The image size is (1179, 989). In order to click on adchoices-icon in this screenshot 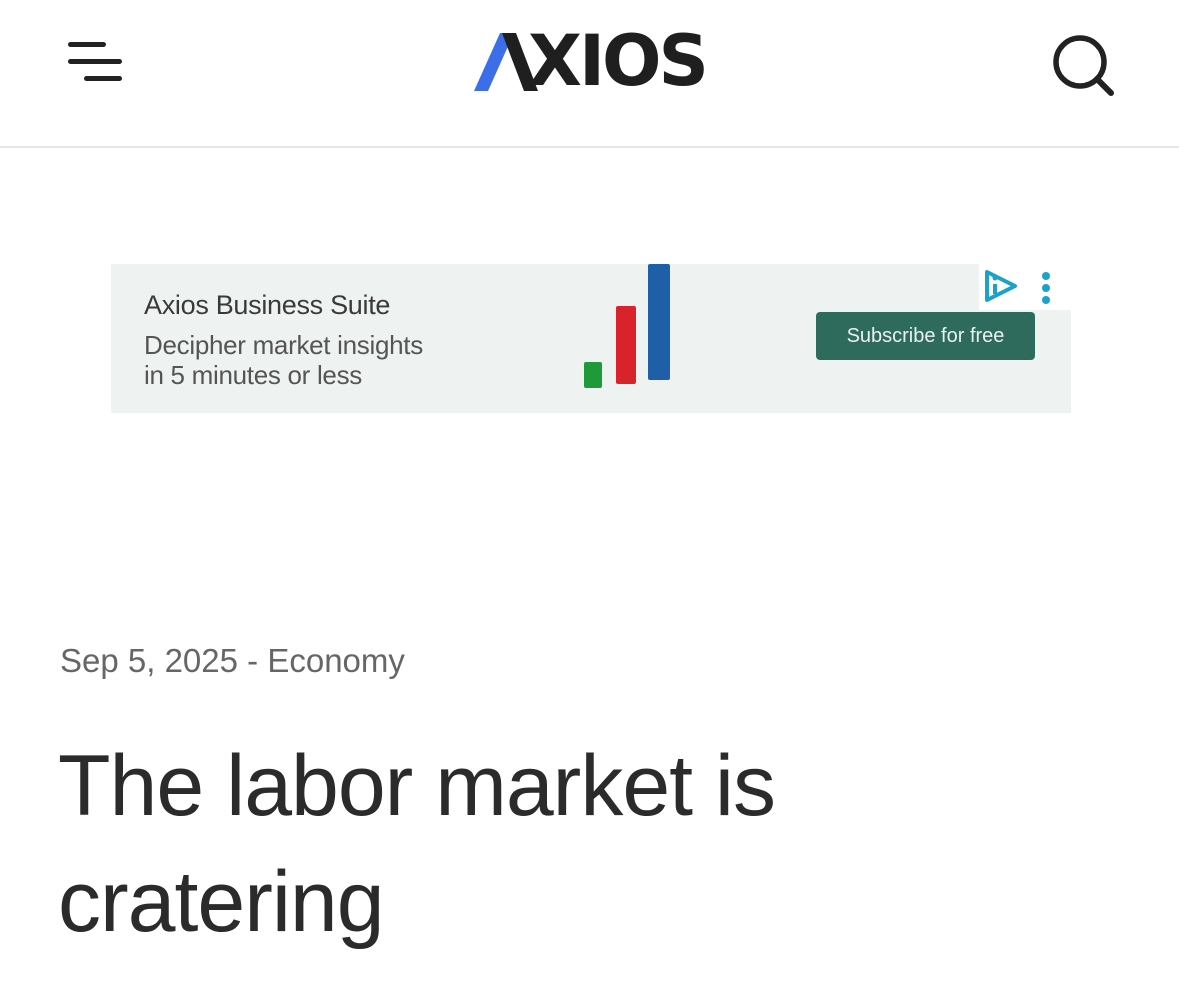, I will do `click(1025, 287)`.